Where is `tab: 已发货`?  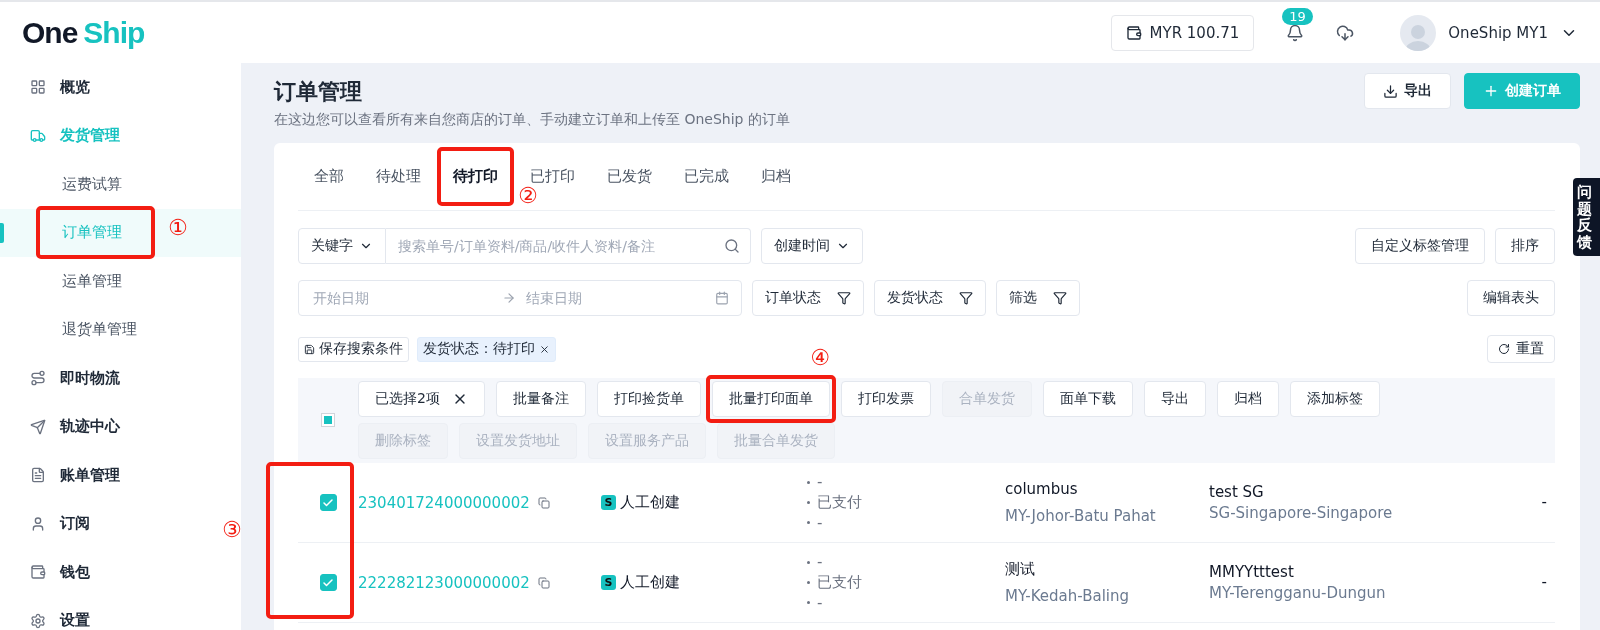
tab: 已发货 is located at coordinates (629, 176).